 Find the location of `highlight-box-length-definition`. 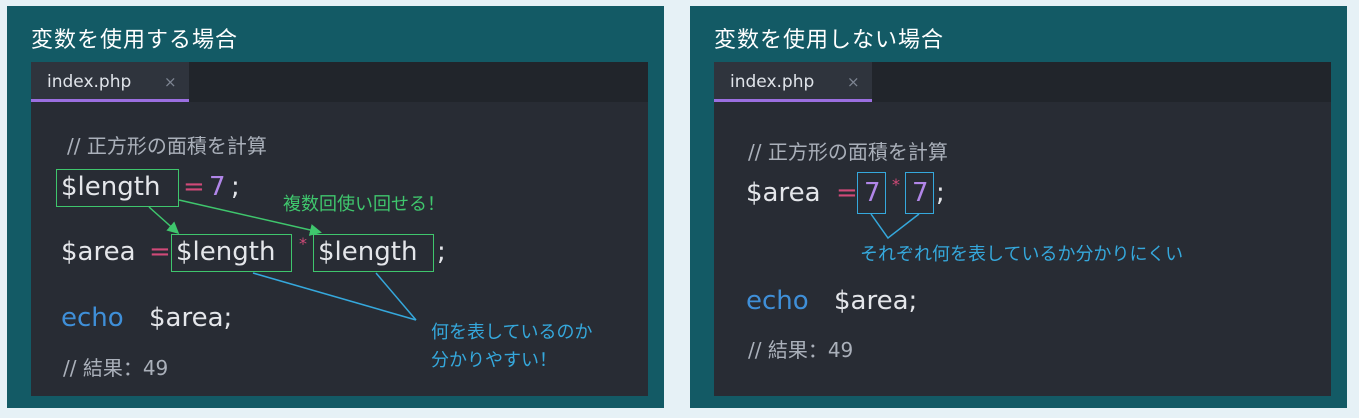

highlight-box-length-definition is located at coordinates (117, 188).